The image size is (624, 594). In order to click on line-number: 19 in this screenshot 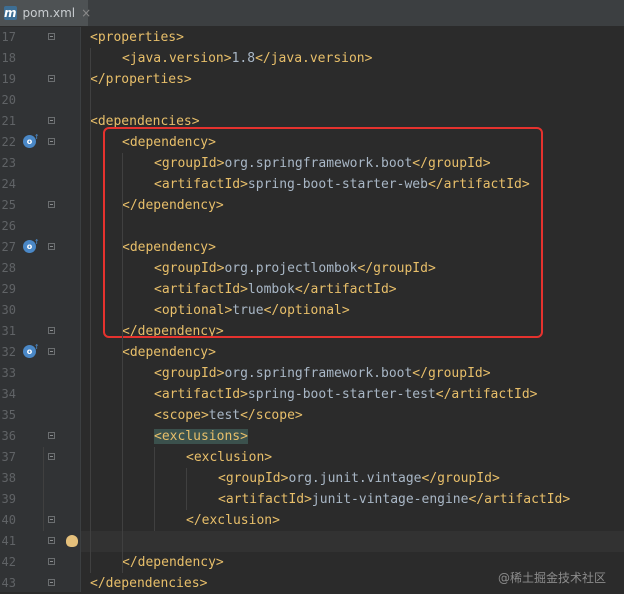, I will do `click(8, 79)`.